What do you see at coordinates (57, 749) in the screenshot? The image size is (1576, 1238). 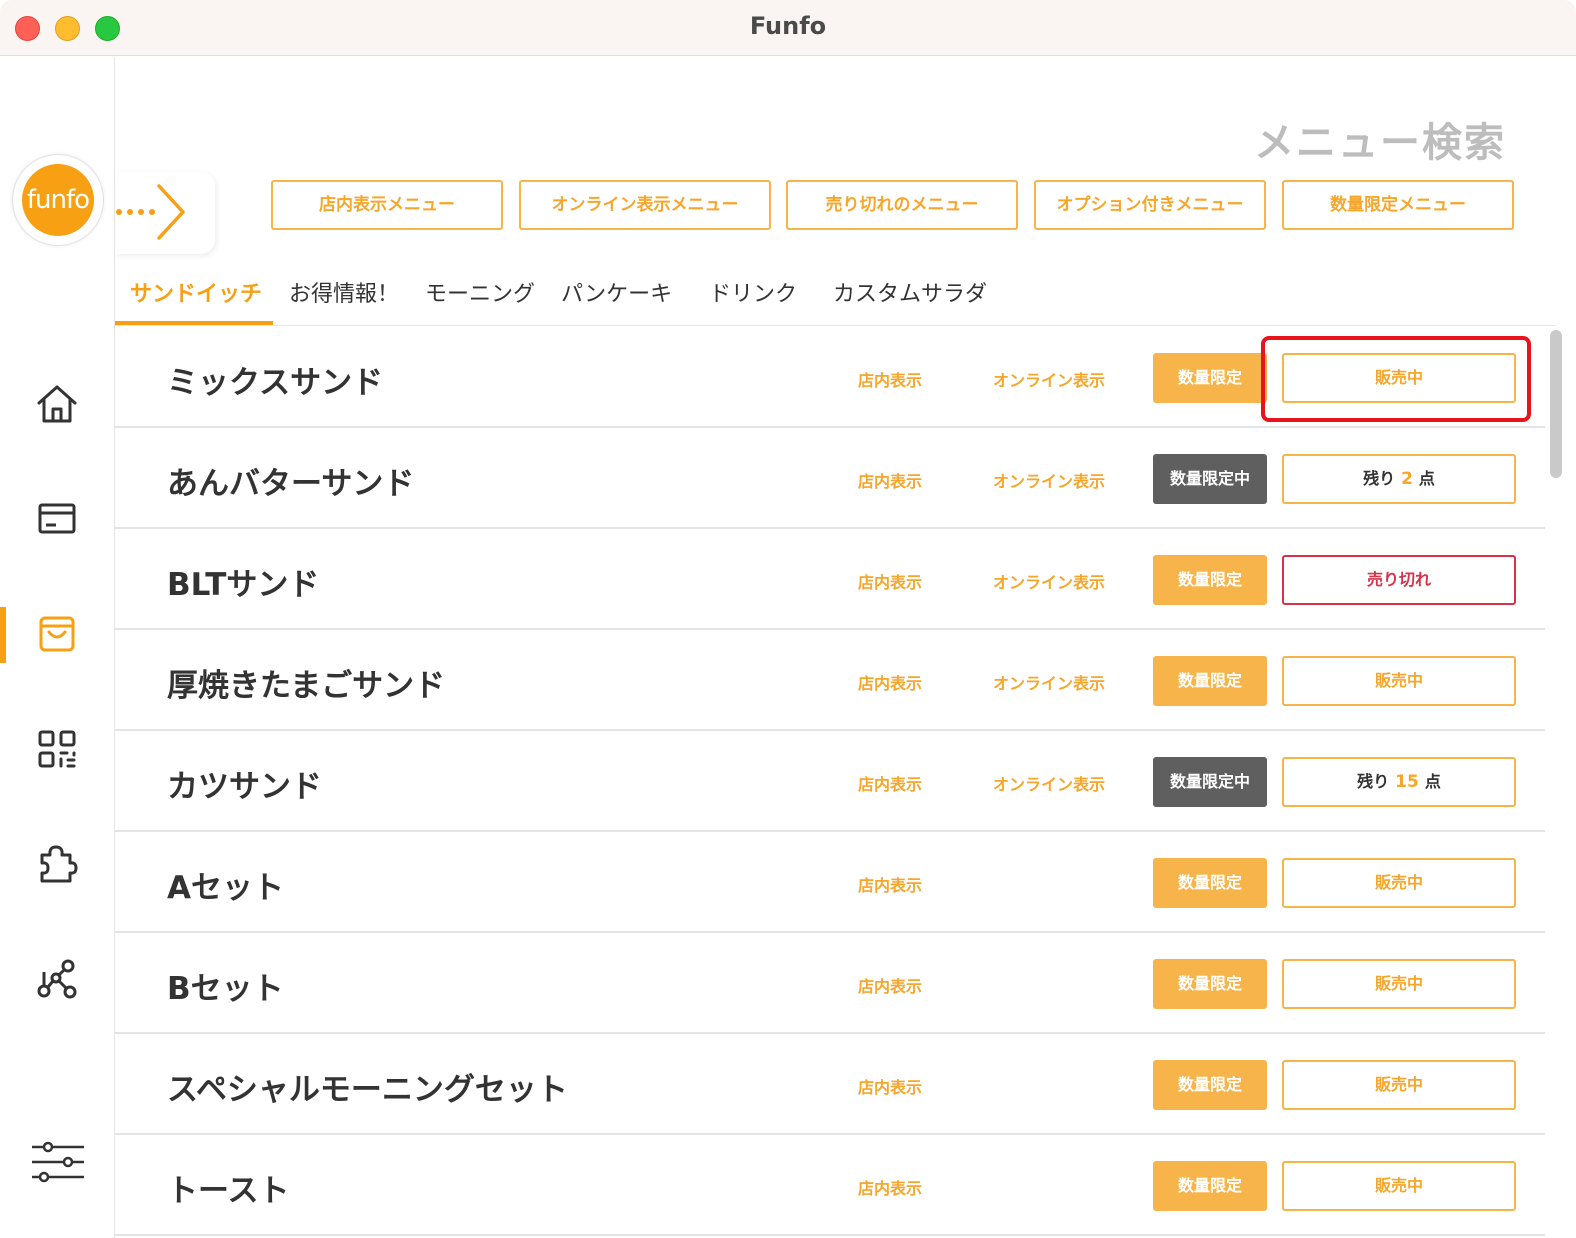 I see `qr-code-icon` at bounding box center [57, 749].